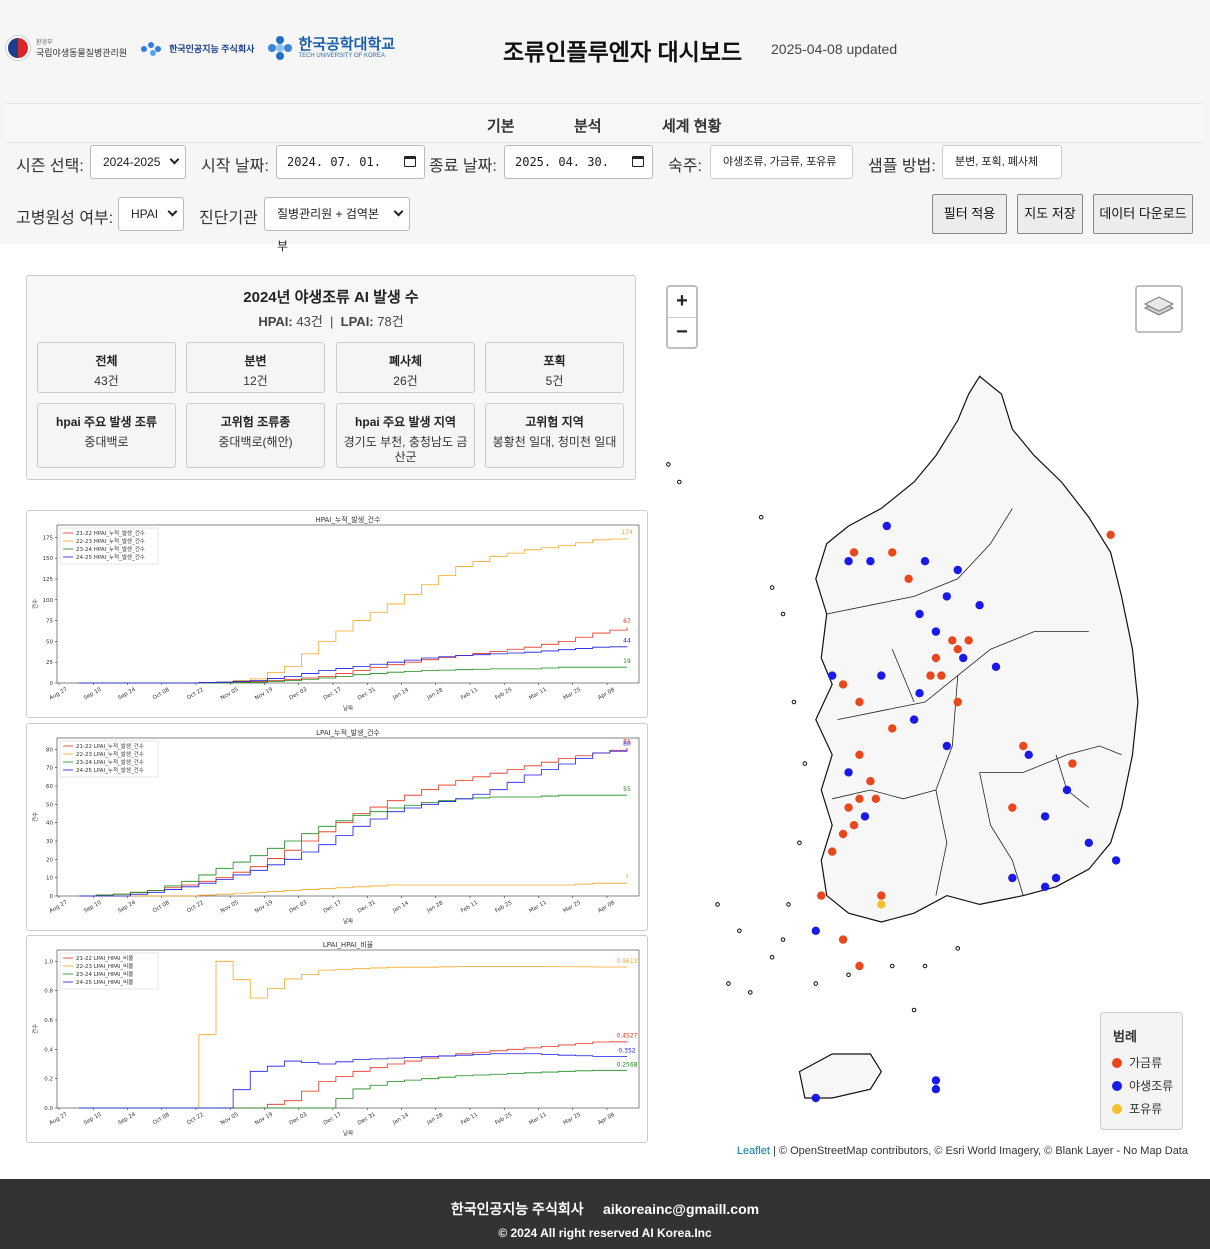  What do you see at coordinates (753, 1151) in the screenshot?
I see `leaflet-link: Leaflet` at bounding box center [753, 1151].